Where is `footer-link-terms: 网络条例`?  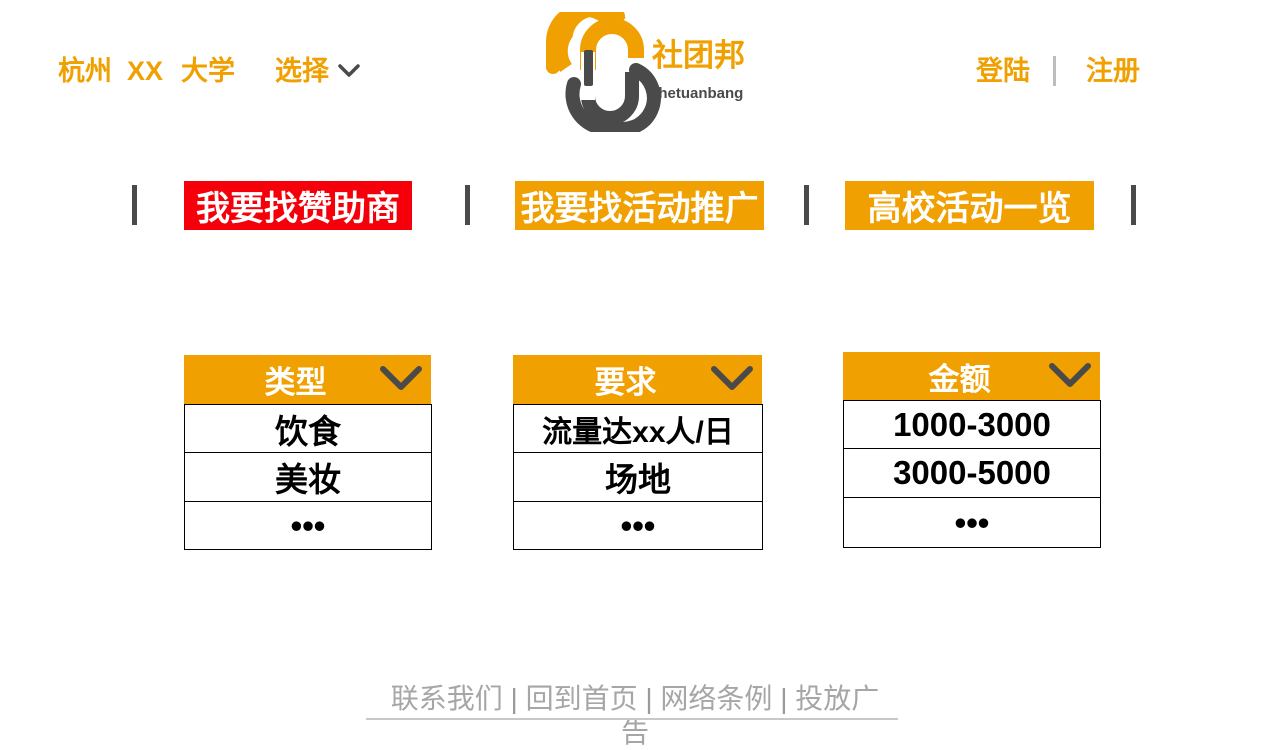
footer-link-terms: 网络条例 is located at coordinates (716, 698).